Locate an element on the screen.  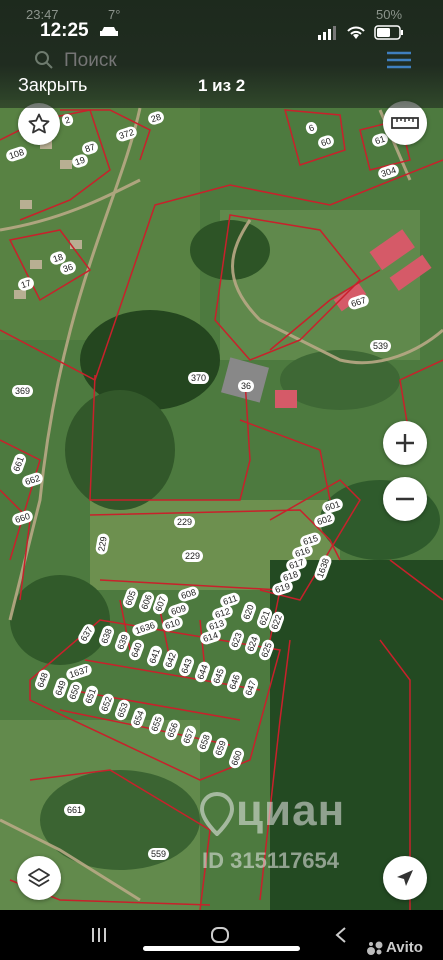
car-icon is located at coordinates (109, 31).